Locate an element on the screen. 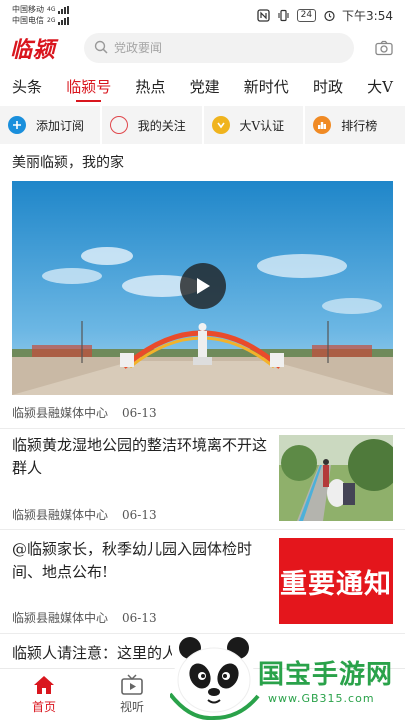 Image resolution: width=405 pixels, height=720 pixels. play-icon is located at coordinates (203, 286).